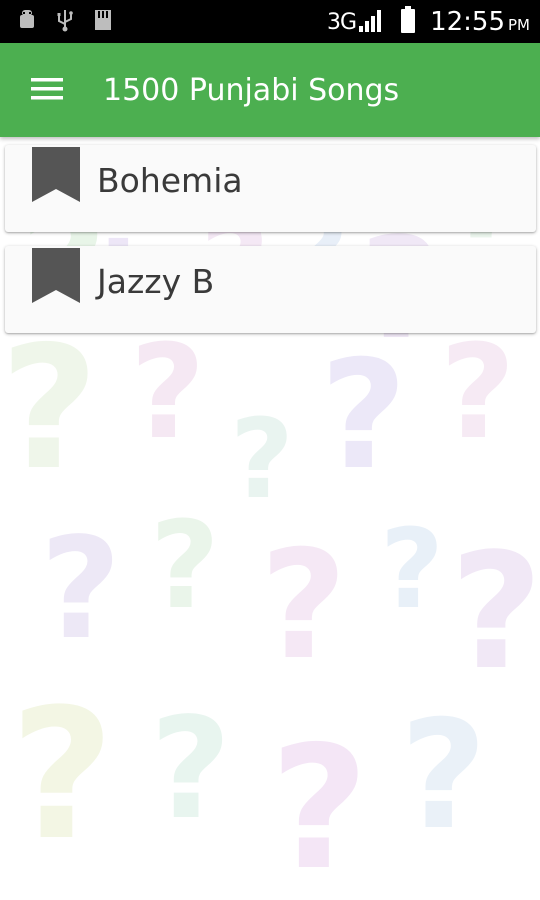  I want to click on clock-suffix: PM, so click(519, 25).